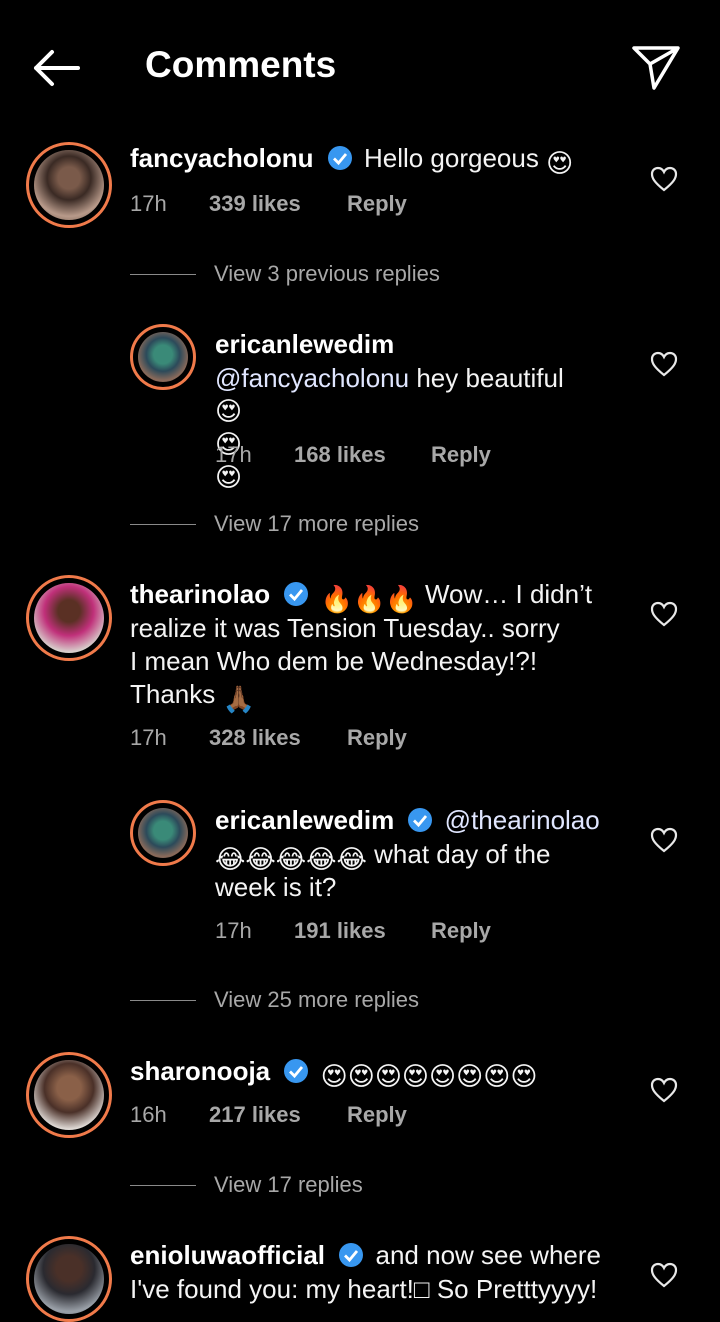 The image size is (720, 1322). I want to click on comment-username: fancyacholonu, so click(221, 158).